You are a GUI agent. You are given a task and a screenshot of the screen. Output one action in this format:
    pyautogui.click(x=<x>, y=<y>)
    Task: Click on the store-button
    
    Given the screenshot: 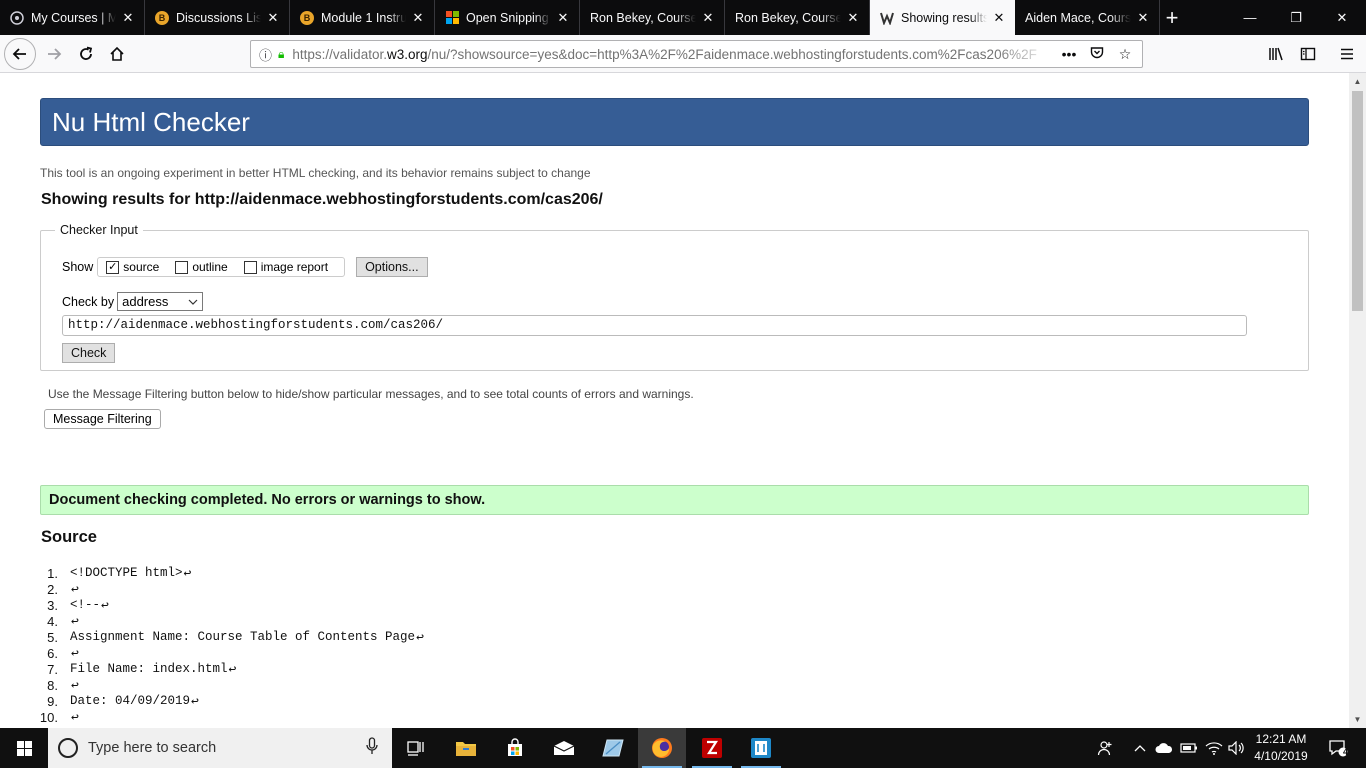 What is the action you would take?
    pyautogui.click(x=515, y=748)
    